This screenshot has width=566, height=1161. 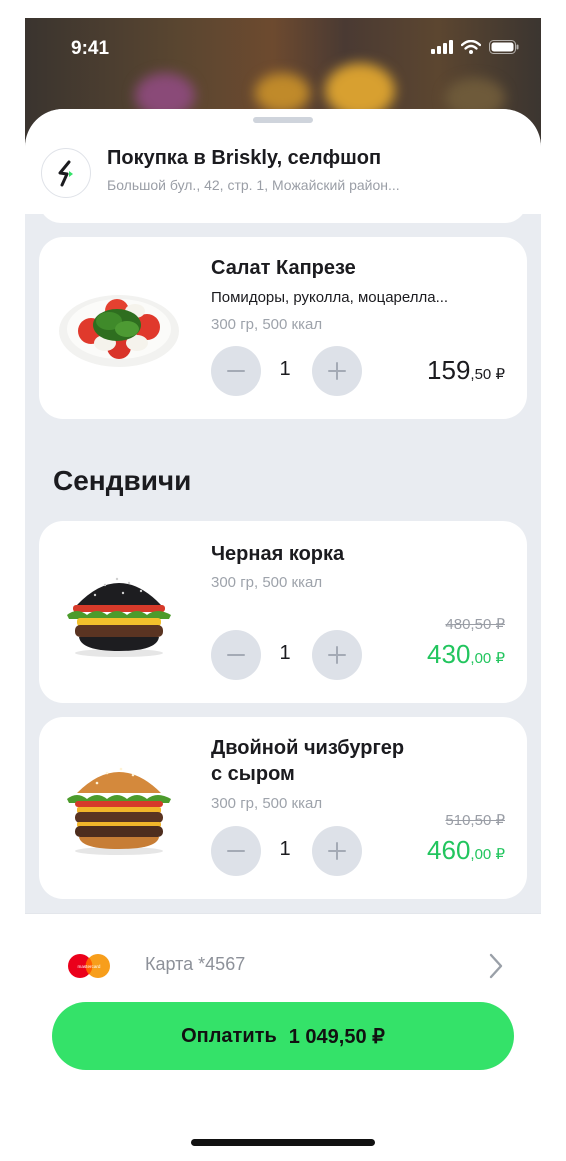 What do you see at coordinates (336, 1036) in the screenshot?
I see `pay-button-amount: 1 049,50 ₽` at bounding box center [336, 1036].